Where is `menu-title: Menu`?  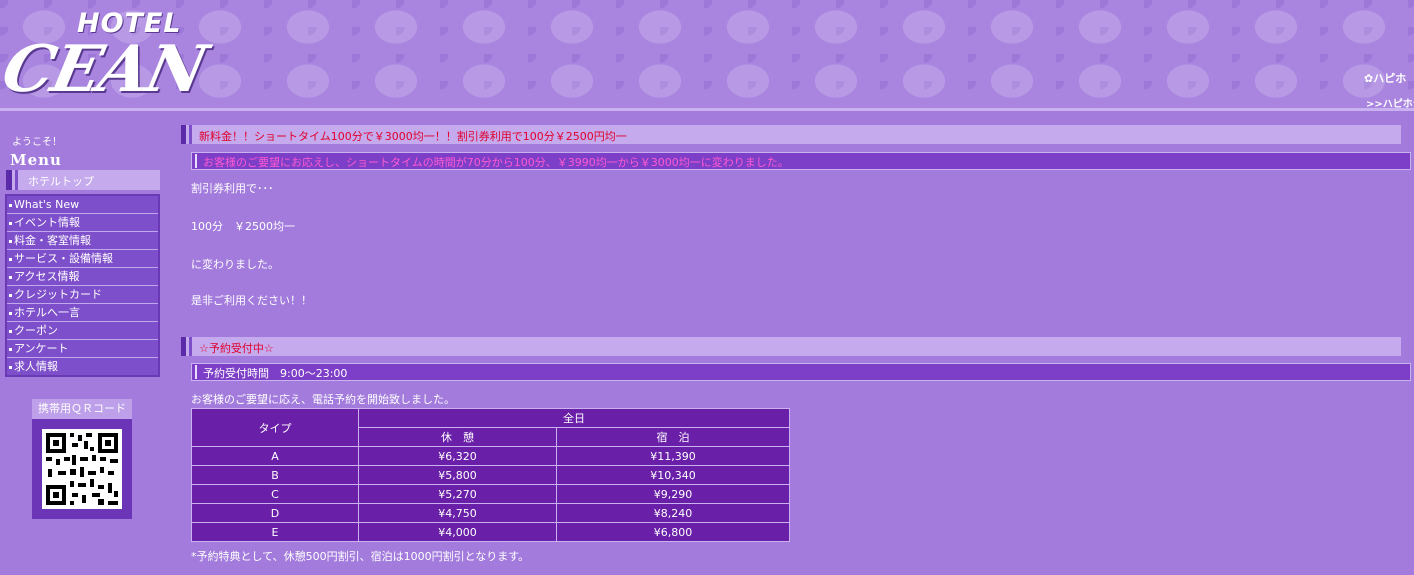 menu-title: Menu is located at coordinates (36, 160).